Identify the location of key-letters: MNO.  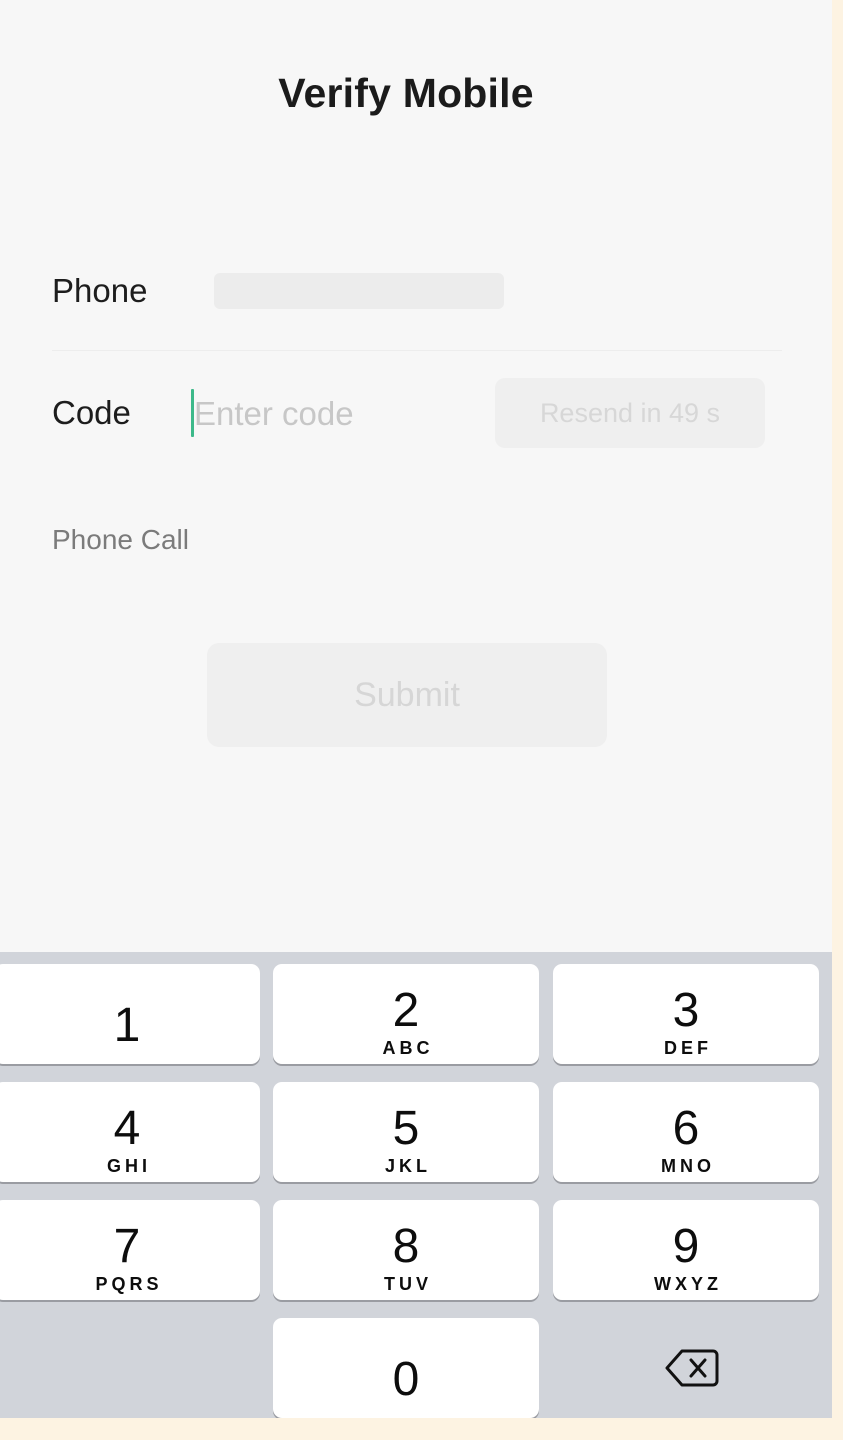
(688, 1166).